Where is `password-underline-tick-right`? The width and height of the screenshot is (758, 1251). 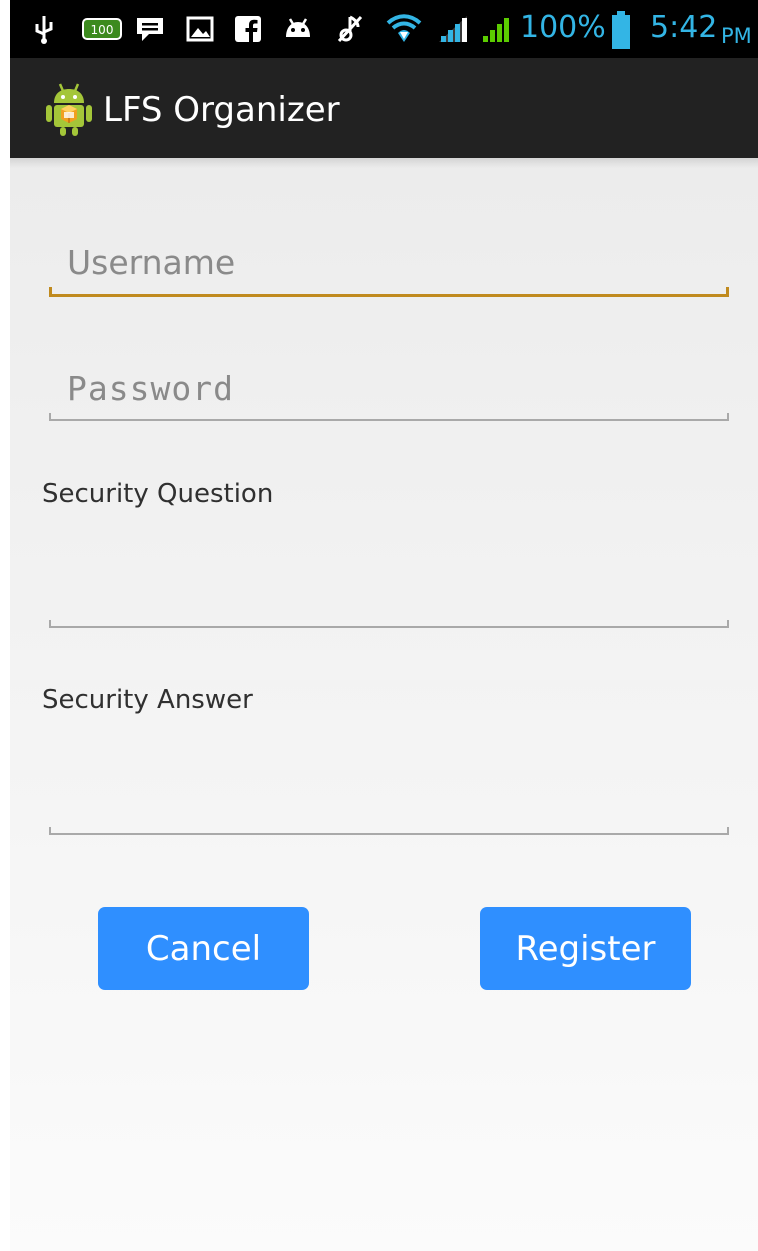 password-underline-tick-right is located at coordinates (728, 417).